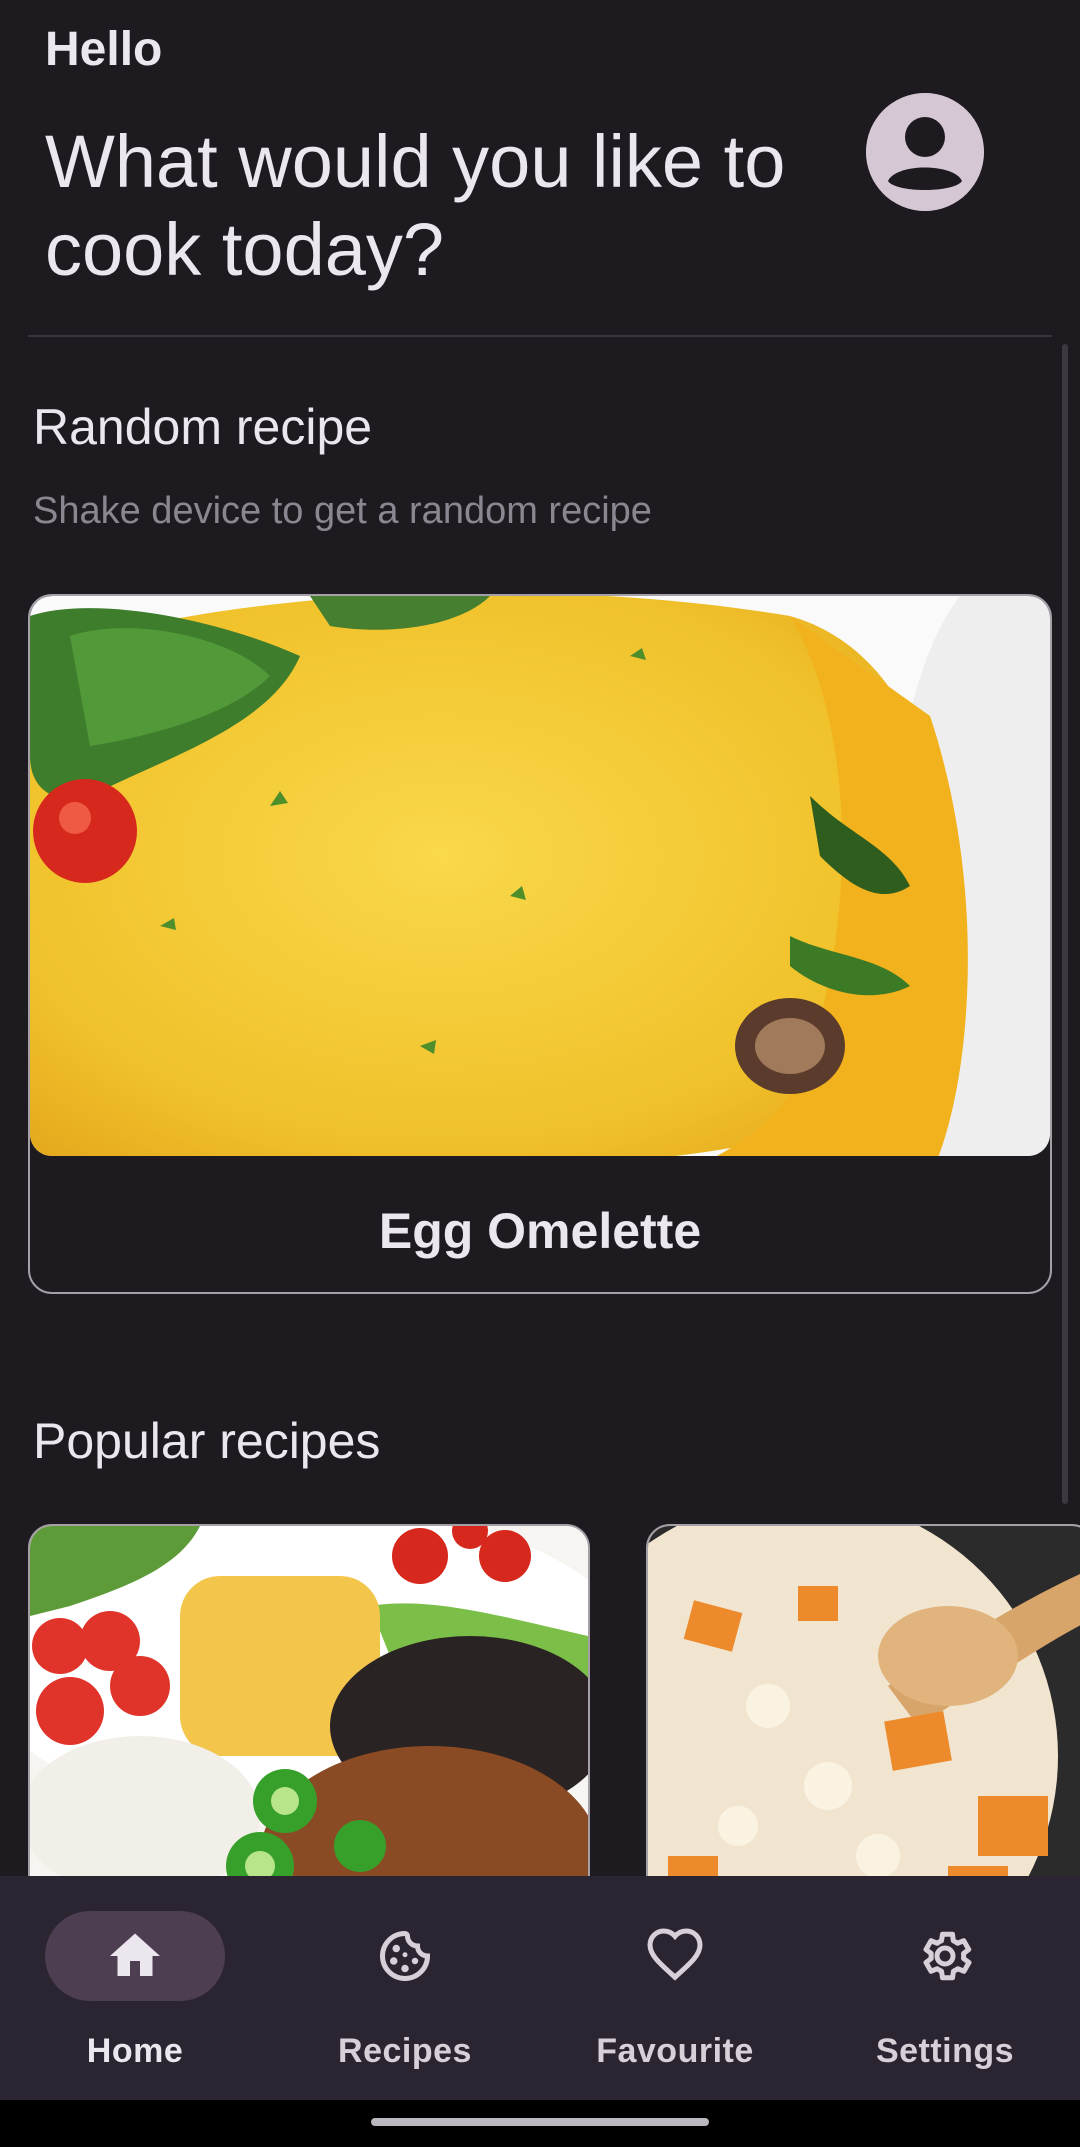  I want to click on random-recipe-hint: Shake device to get a random recipe, so click(342, 511).